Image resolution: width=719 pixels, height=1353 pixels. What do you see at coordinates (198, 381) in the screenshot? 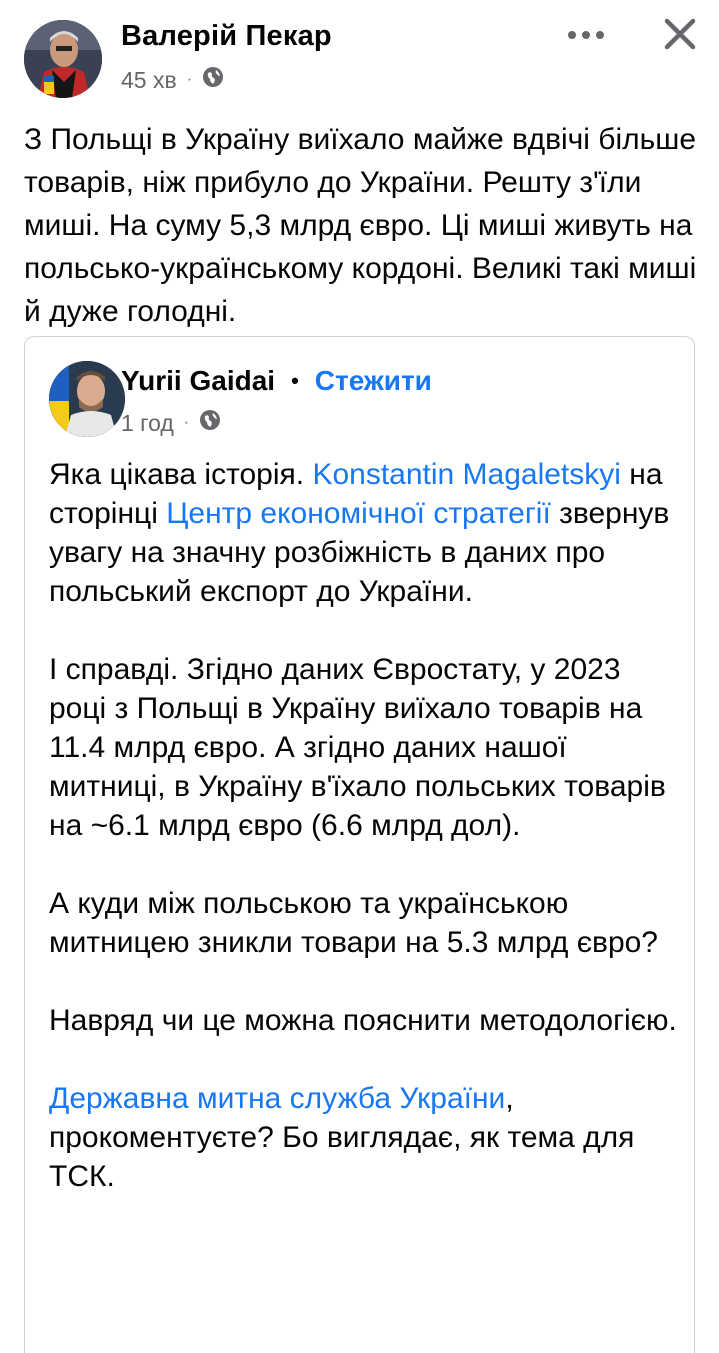
I see `shared-author-name: Yurii Gaidai` at bounding box center [198, 381].